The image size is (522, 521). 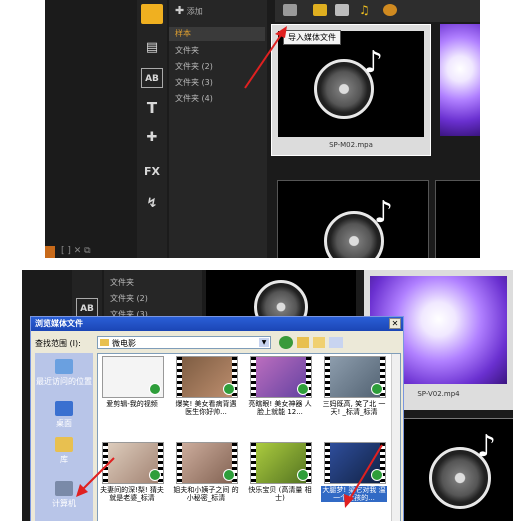 I want to click on music-note-icon: ♪, so click(x=384, y=212).